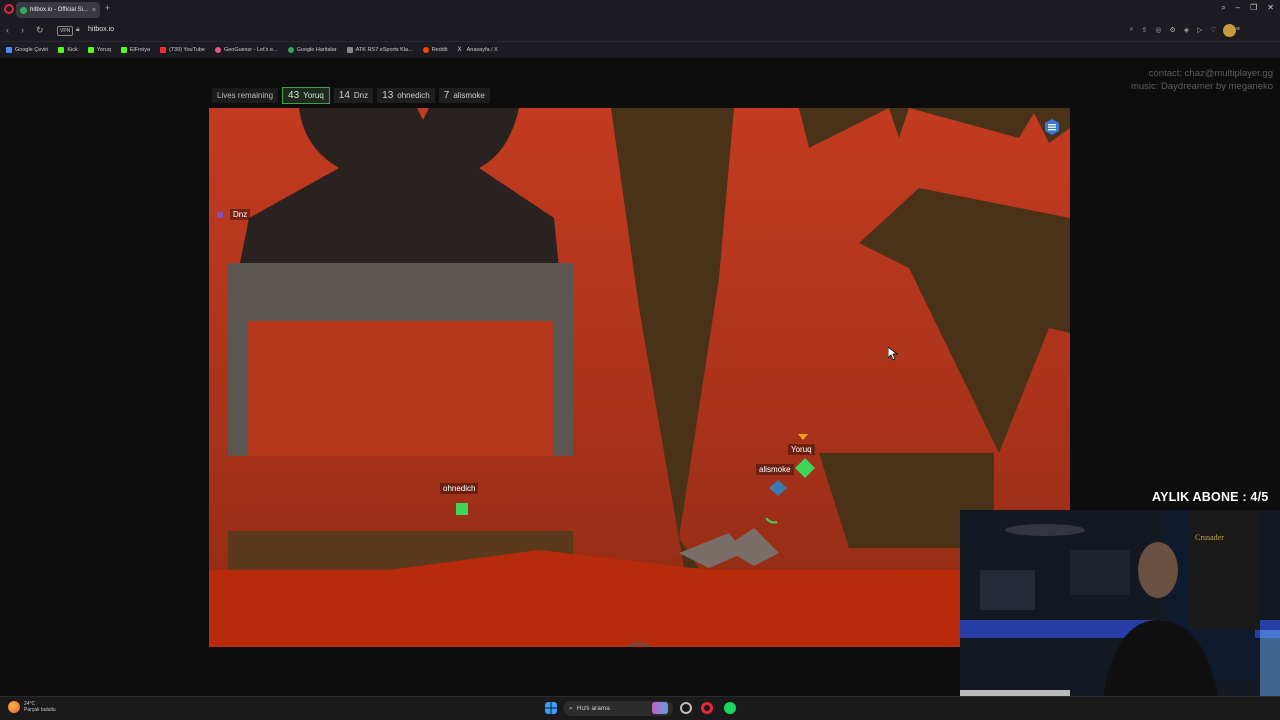  I want to click on window-controls: ⌕ – ❐ ✕, so click(1247, 8).